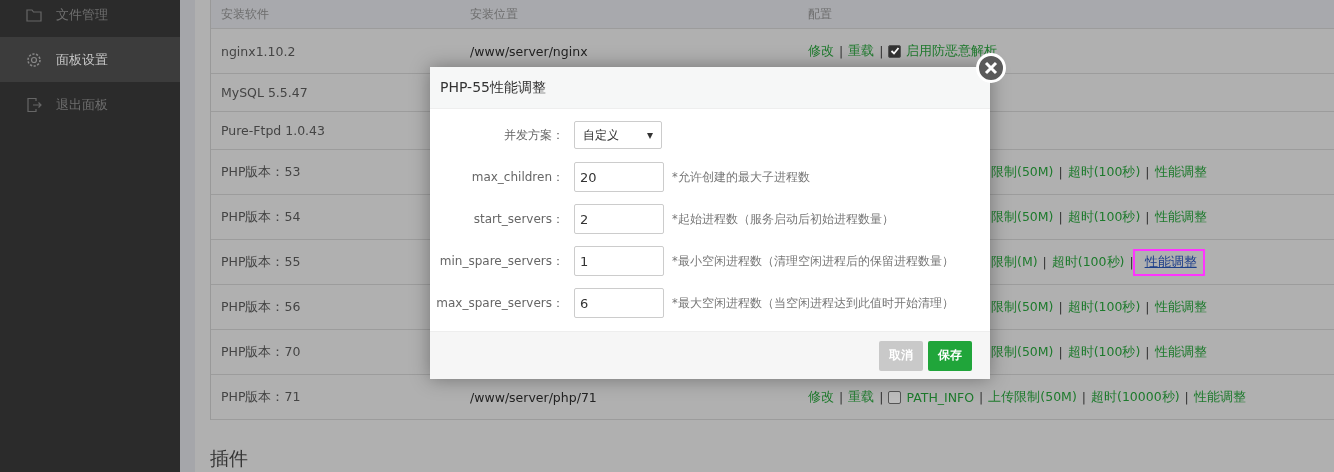 This screenshot has height=472, width=1334. What do you see at coordinates (813, 261) in the screenshot?
I see `field-hint: *最小空闲进程数（清理空闲进程后的保留进程数量）` at bounding box center [813, 261].